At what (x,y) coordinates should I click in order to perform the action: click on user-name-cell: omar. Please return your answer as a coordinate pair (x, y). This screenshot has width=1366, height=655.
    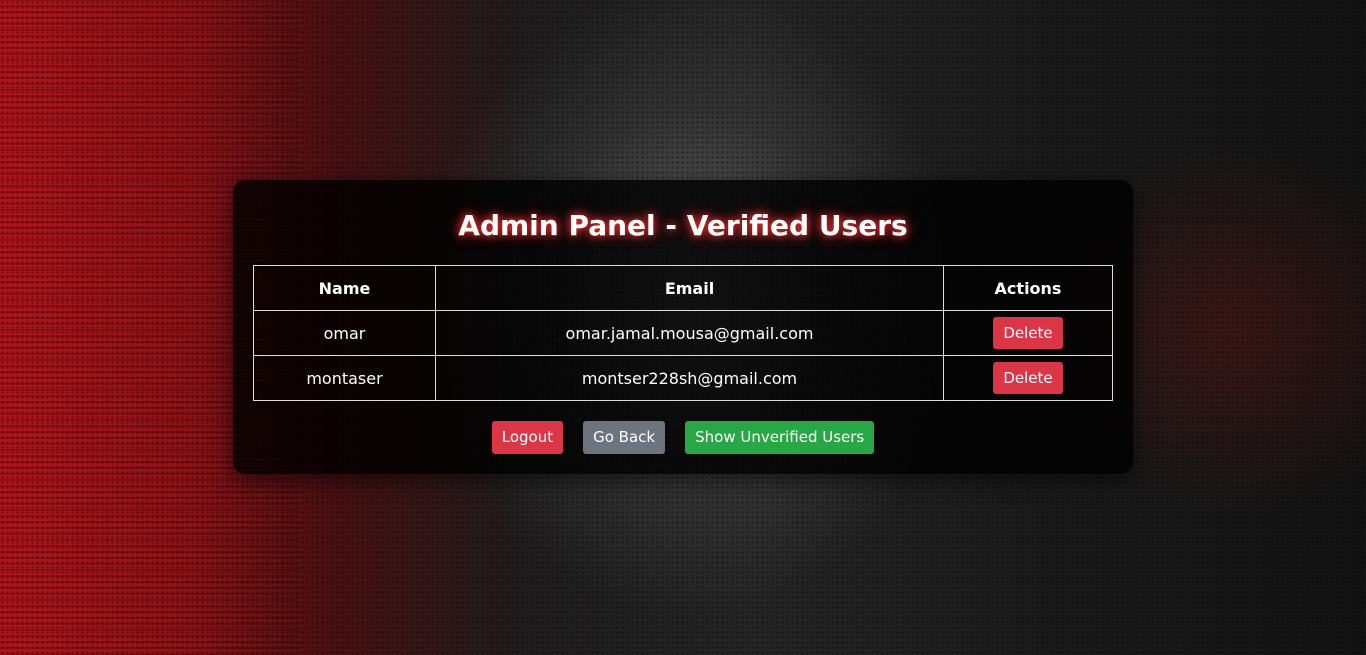
    Looking at the image, I should click on (344, 333).